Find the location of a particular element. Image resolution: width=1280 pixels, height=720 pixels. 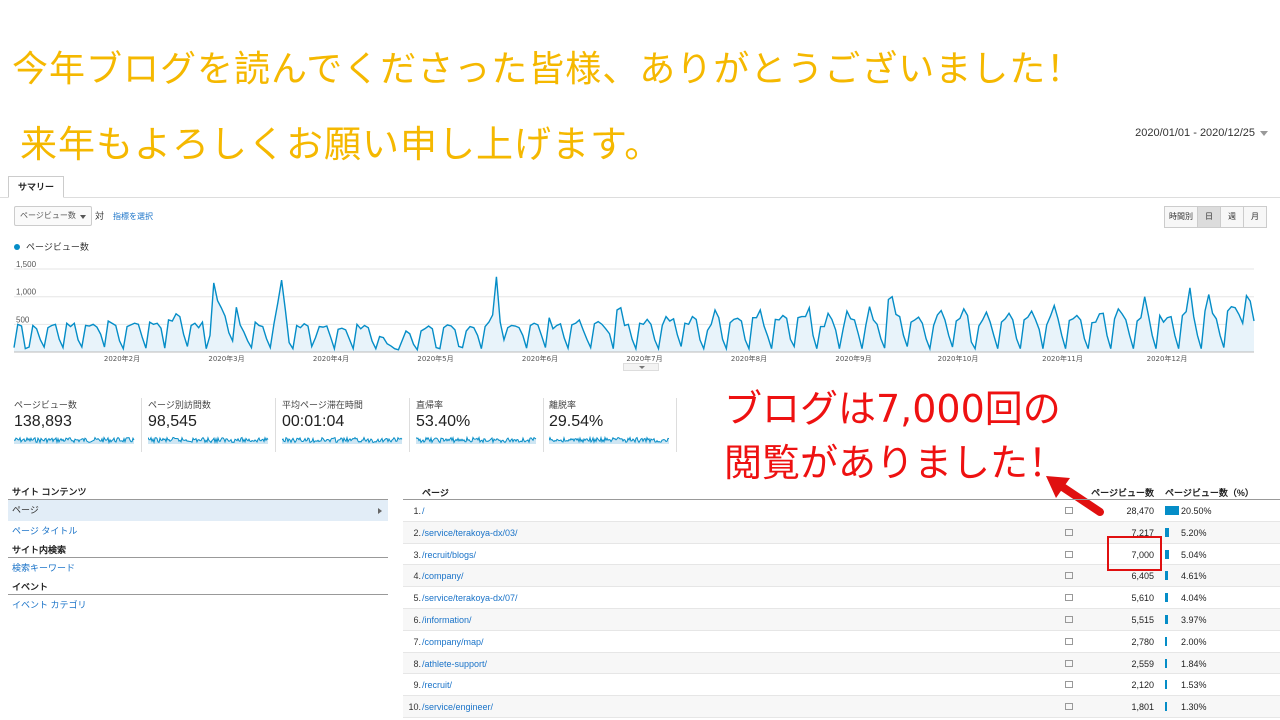

row-rank: 7. is located at coordinates (417, 641).